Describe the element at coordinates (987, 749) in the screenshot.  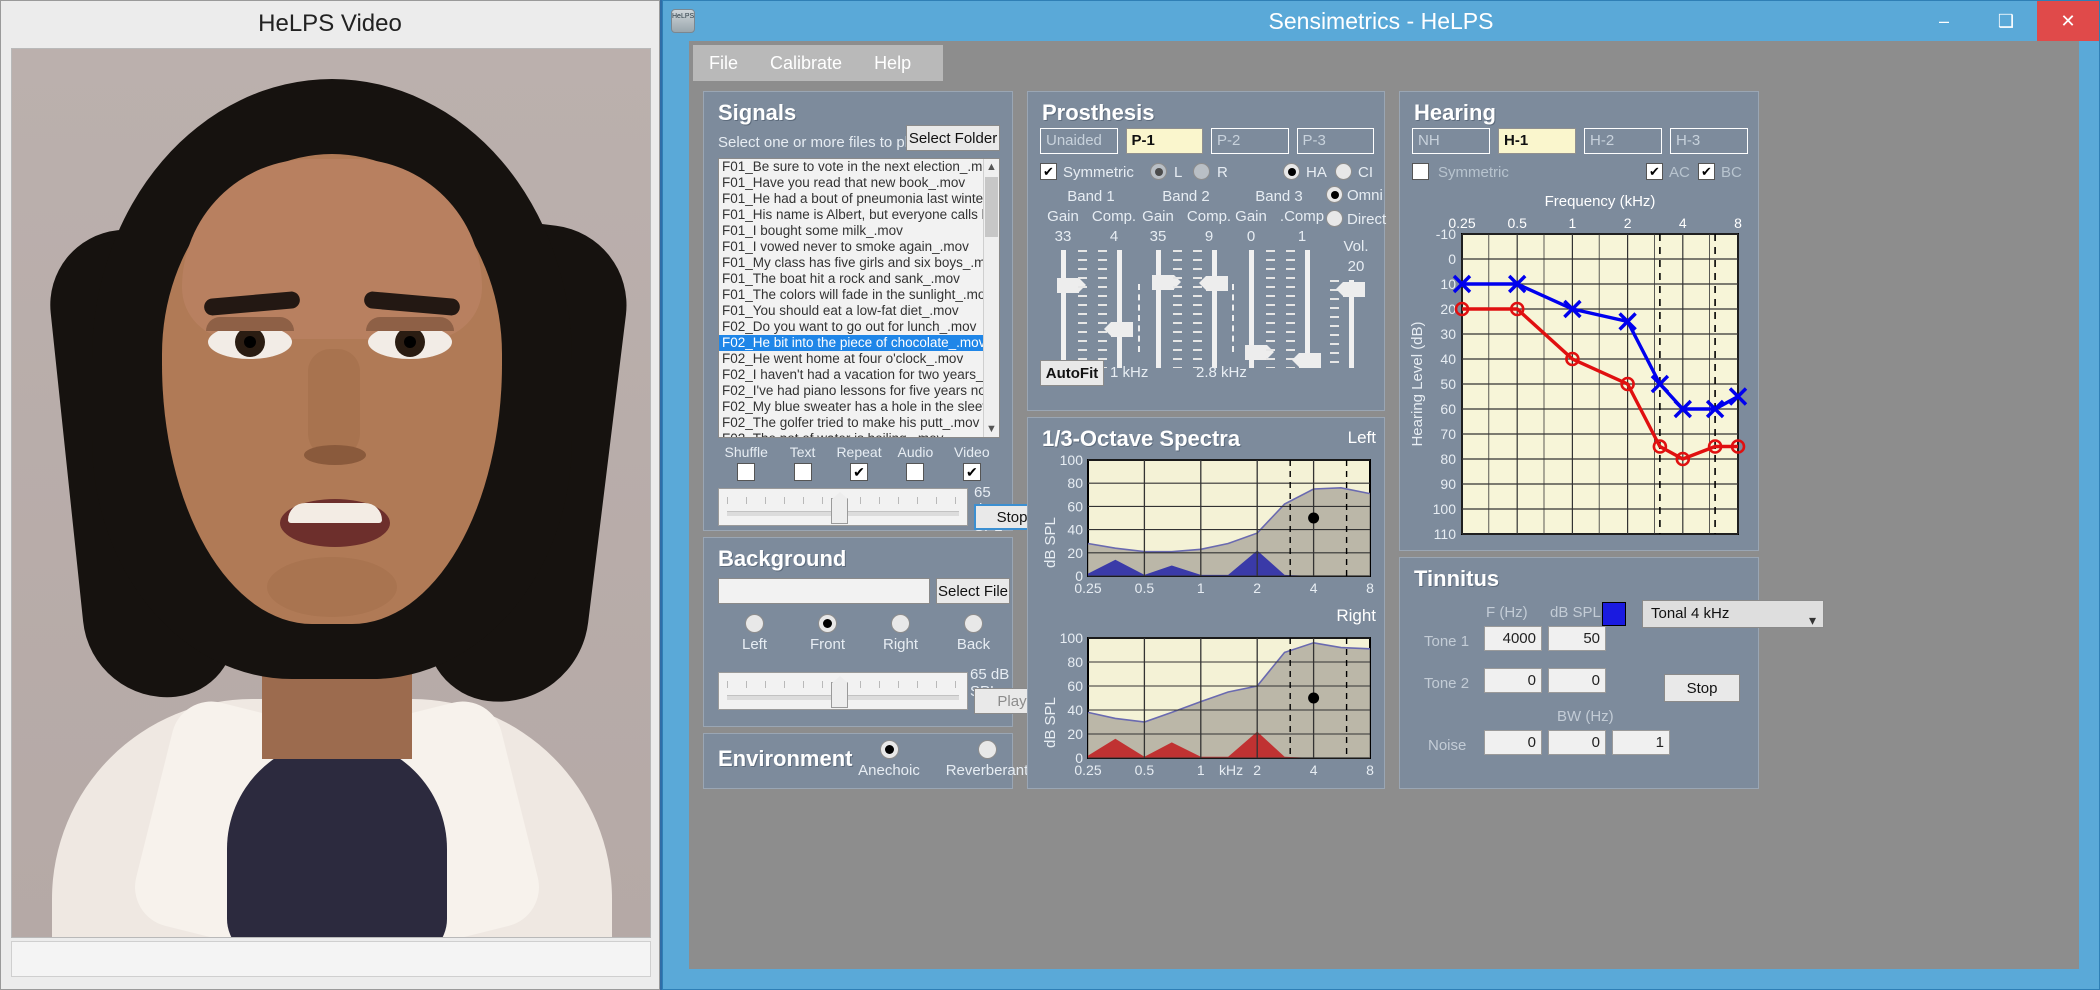
I see `radio-reverberant` at that location.